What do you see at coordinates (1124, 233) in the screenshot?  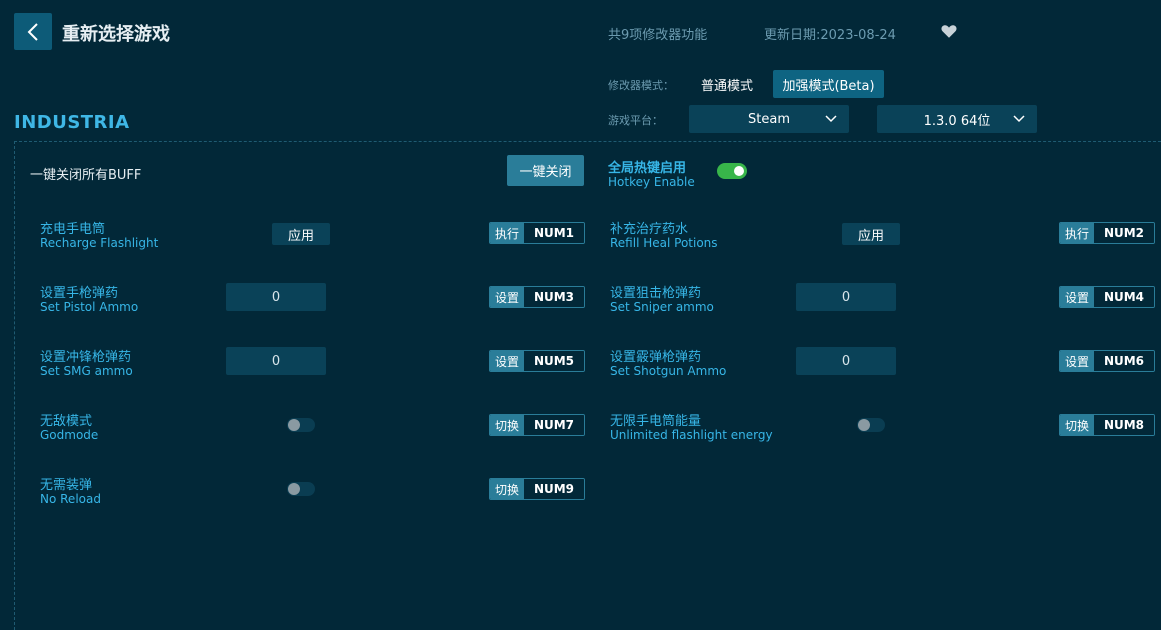 I see `hotkey-key: NUM2` at bounding box center [1124, 233].